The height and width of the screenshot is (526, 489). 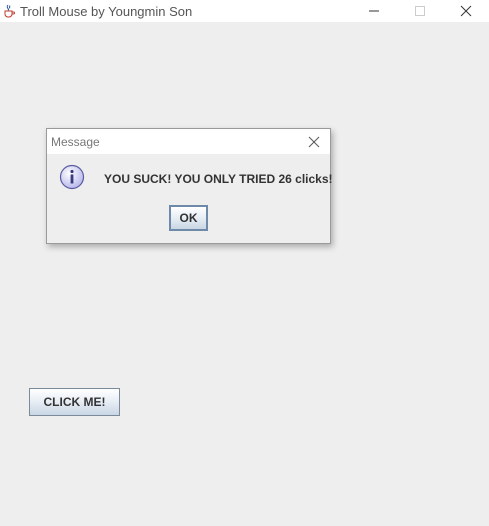 What do you see at coordinates (218, 179) in the screenshot?
I see `dialog-message: YOU SUCK! YOU ONLY TRIED 26 clicks!` at bounding box center [218, 179].